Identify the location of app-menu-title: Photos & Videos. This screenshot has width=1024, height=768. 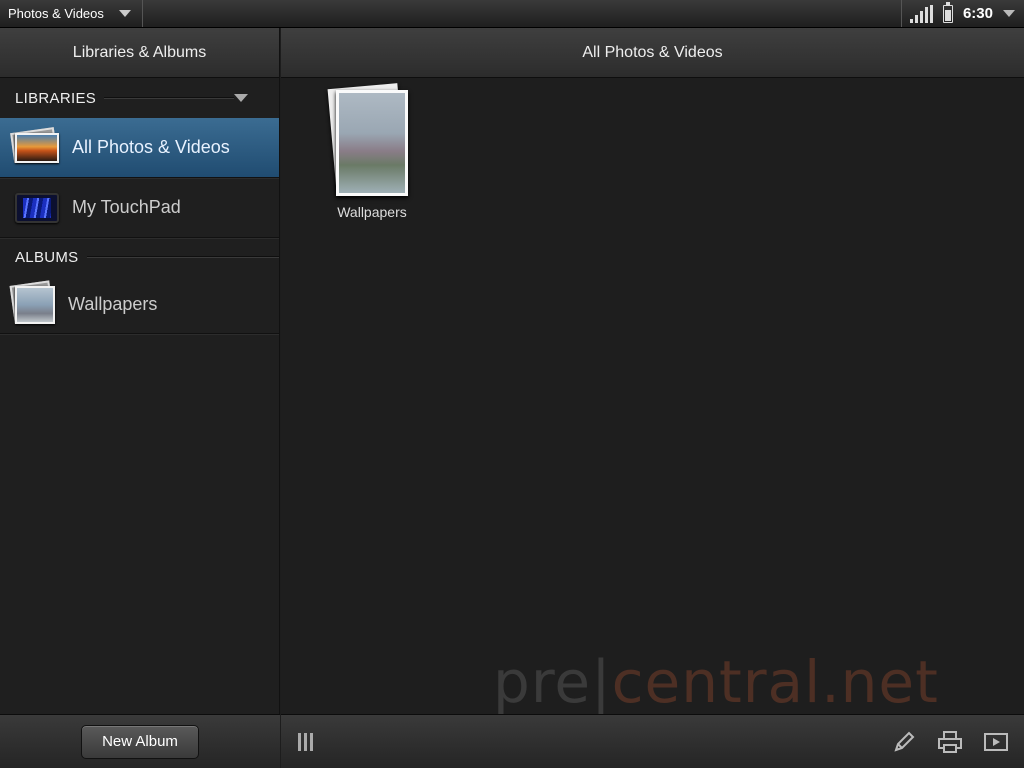
(56, 13).